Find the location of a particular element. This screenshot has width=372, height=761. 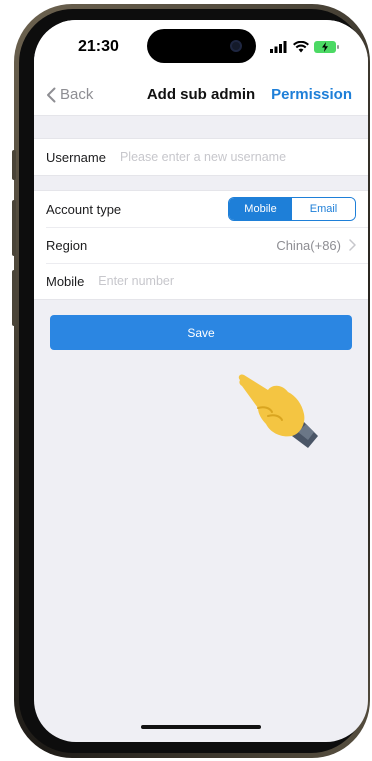

save-button: Save is located at coordinates (201, 332).